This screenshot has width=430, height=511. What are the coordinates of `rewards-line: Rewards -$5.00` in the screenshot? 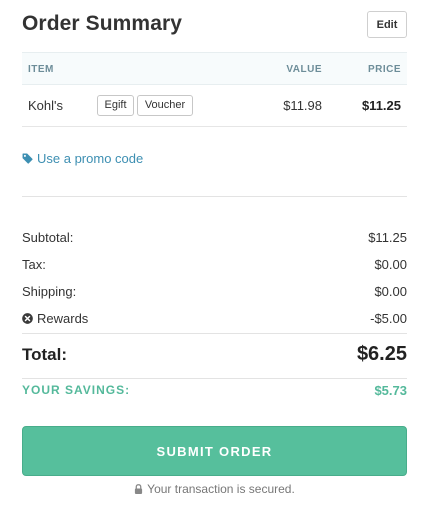 It's located at (214, 320).